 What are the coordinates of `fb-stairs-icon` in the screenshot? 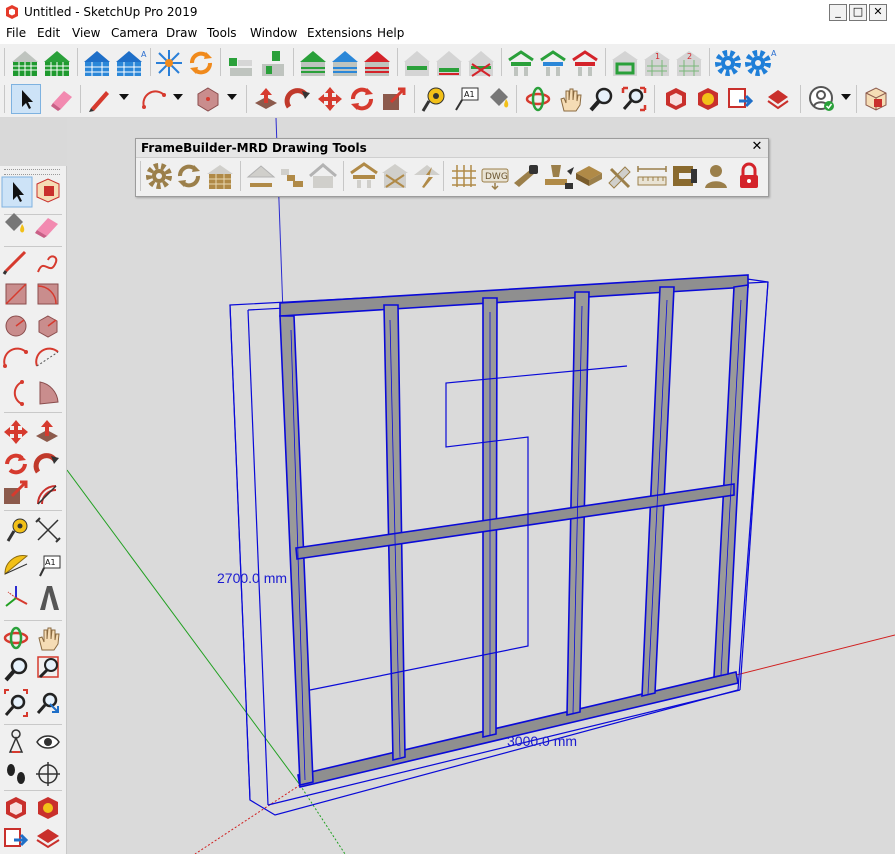 It's located at (292, 176).